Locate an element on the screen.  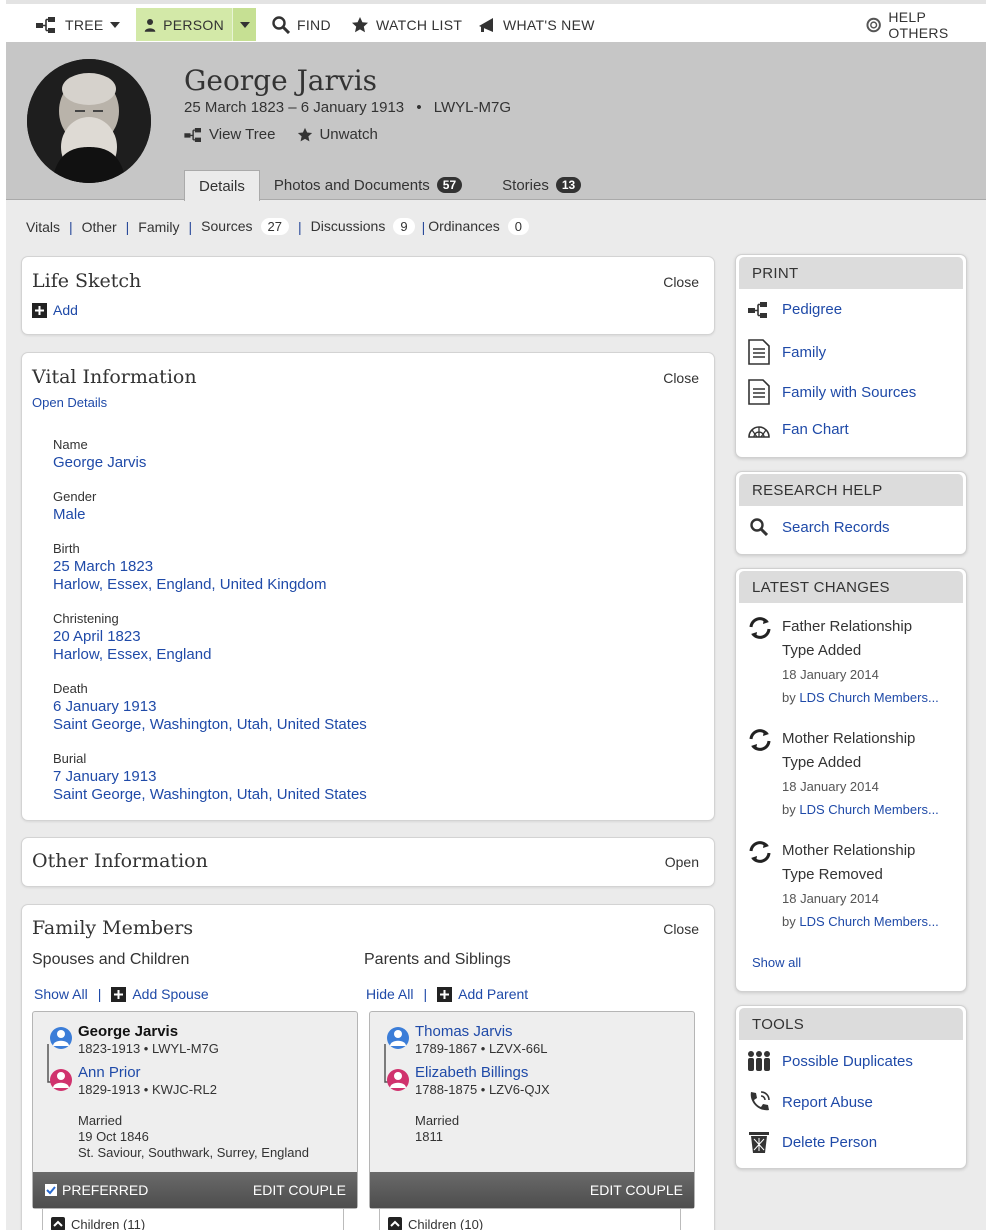
person-dropdown is located at coordinates (244, 24).